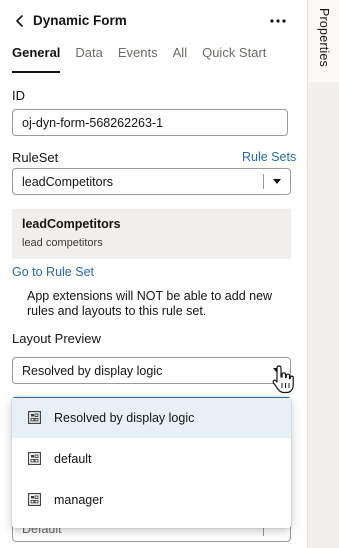 This screenshot has width=339, height=548. What do you see at coordinates (263, 181) in the screenshot?
I see `select-divider` at bounding box center [263, 181].